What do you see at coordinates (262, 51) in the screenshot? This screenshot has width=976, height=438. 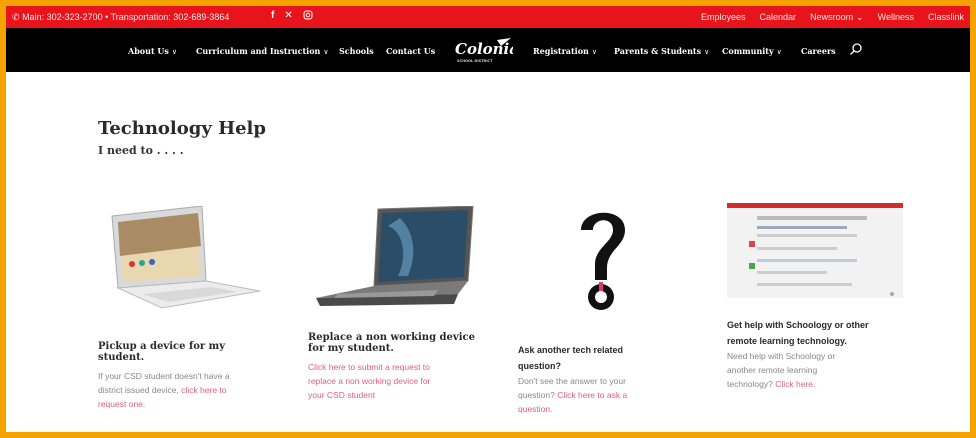 I see `nav-curriculum: Curriculum and Instruction ∨` at bounding box center [262, 51].